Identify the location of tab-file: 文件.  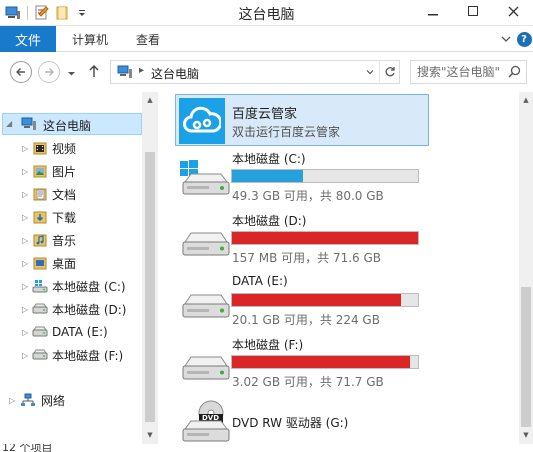
(28, 39).